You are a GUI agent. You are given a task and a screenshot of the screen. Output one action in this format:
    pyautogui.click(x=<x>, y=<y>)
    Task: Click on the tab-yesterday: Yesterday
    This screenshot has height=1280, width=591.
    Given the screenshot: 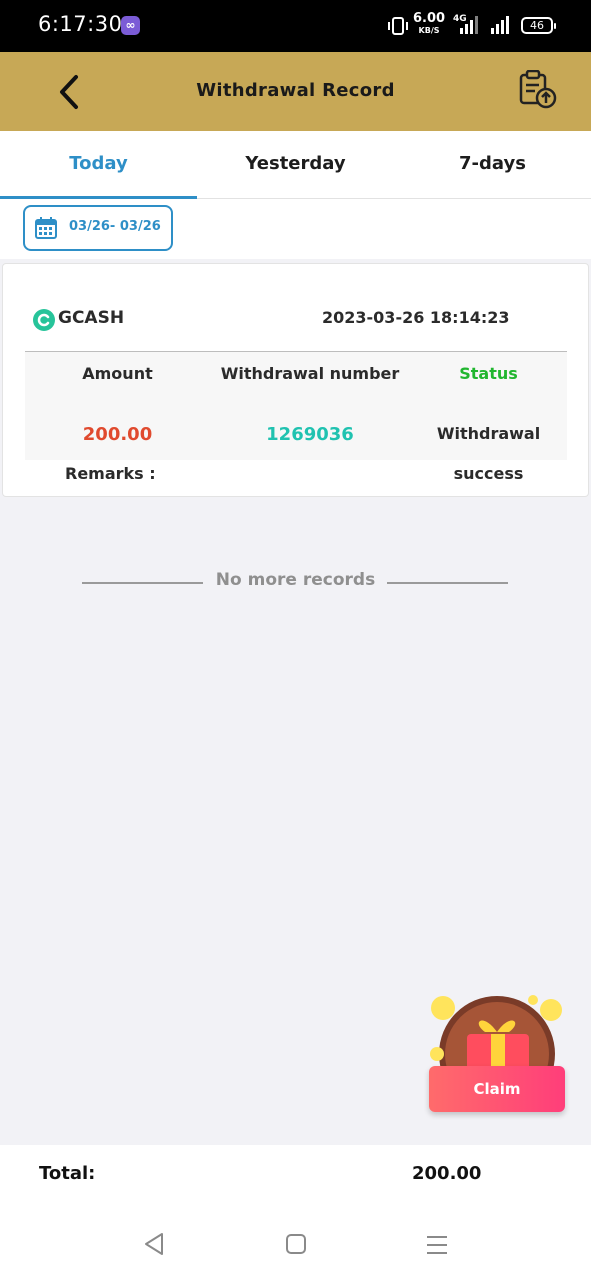 What is the action you would take?
    pyautogui.click(x=295, y=165)
    